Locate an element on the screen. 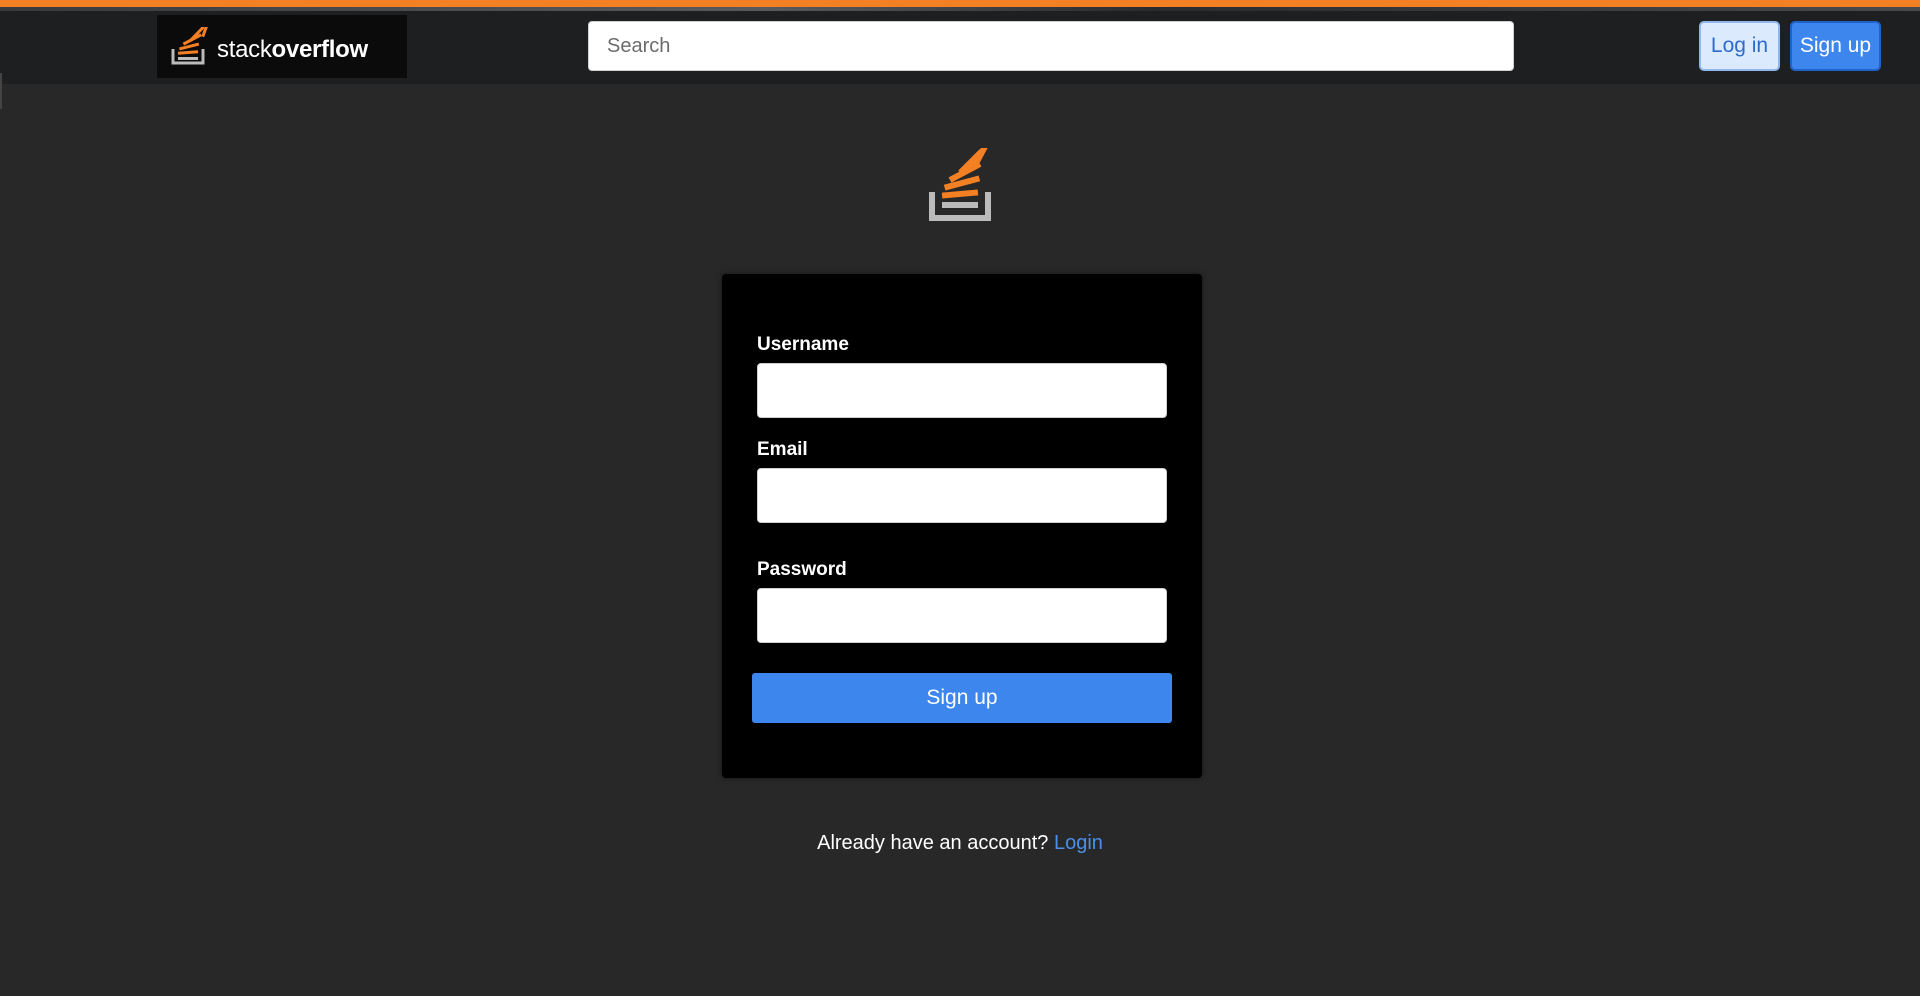  login-prompt-text: Already have an account? is located at coordinates (933, 843).